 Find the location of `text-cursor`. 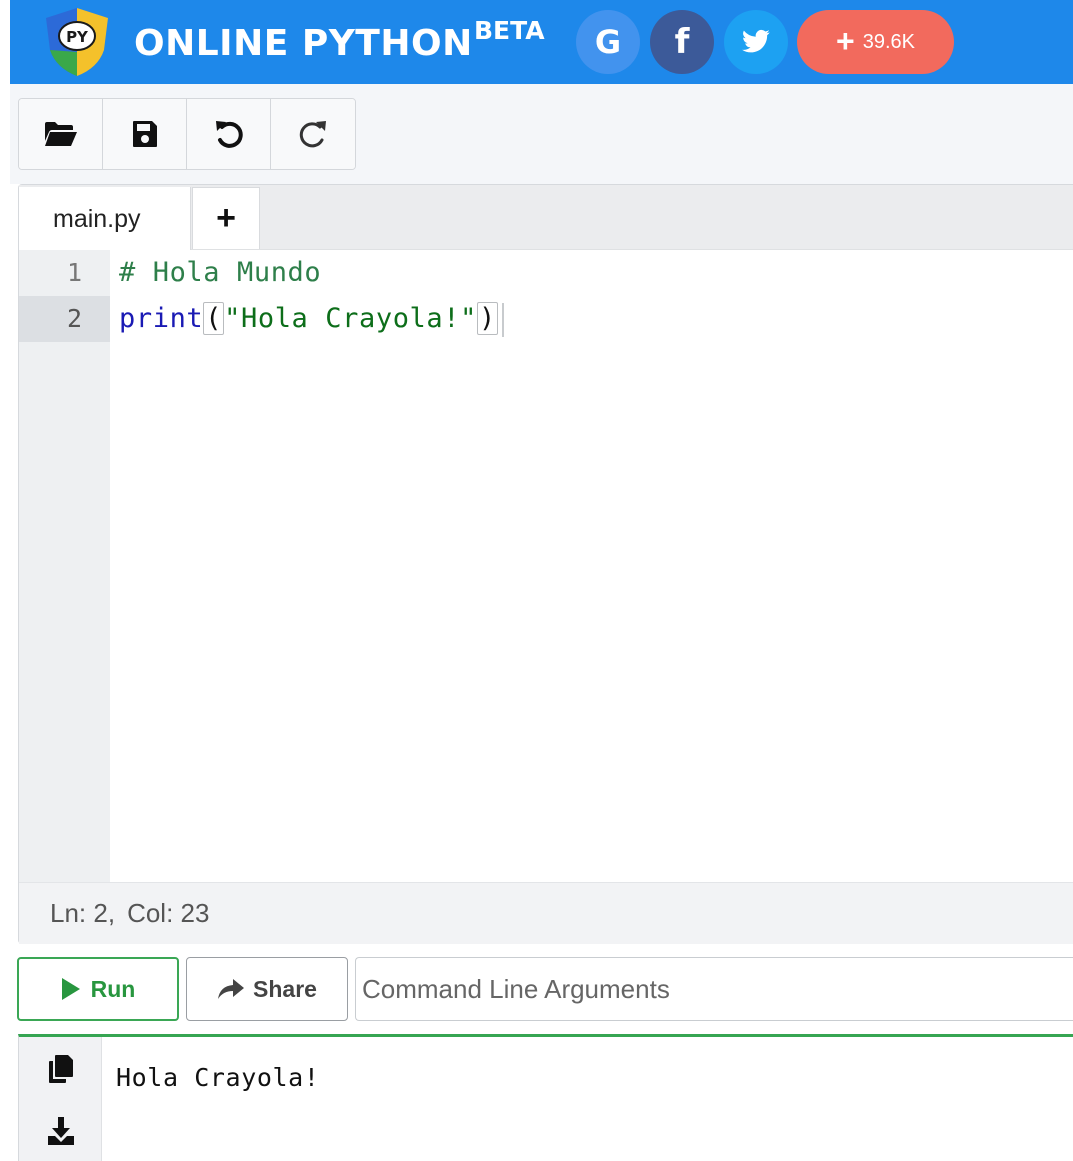

text-cursor is located at coordinates (502, 319).